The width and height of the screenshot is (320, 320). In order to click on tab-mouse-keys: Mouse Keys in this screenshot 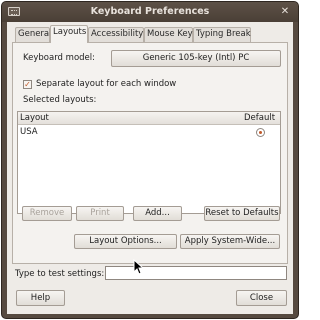, I will do `click(170, 34)`.